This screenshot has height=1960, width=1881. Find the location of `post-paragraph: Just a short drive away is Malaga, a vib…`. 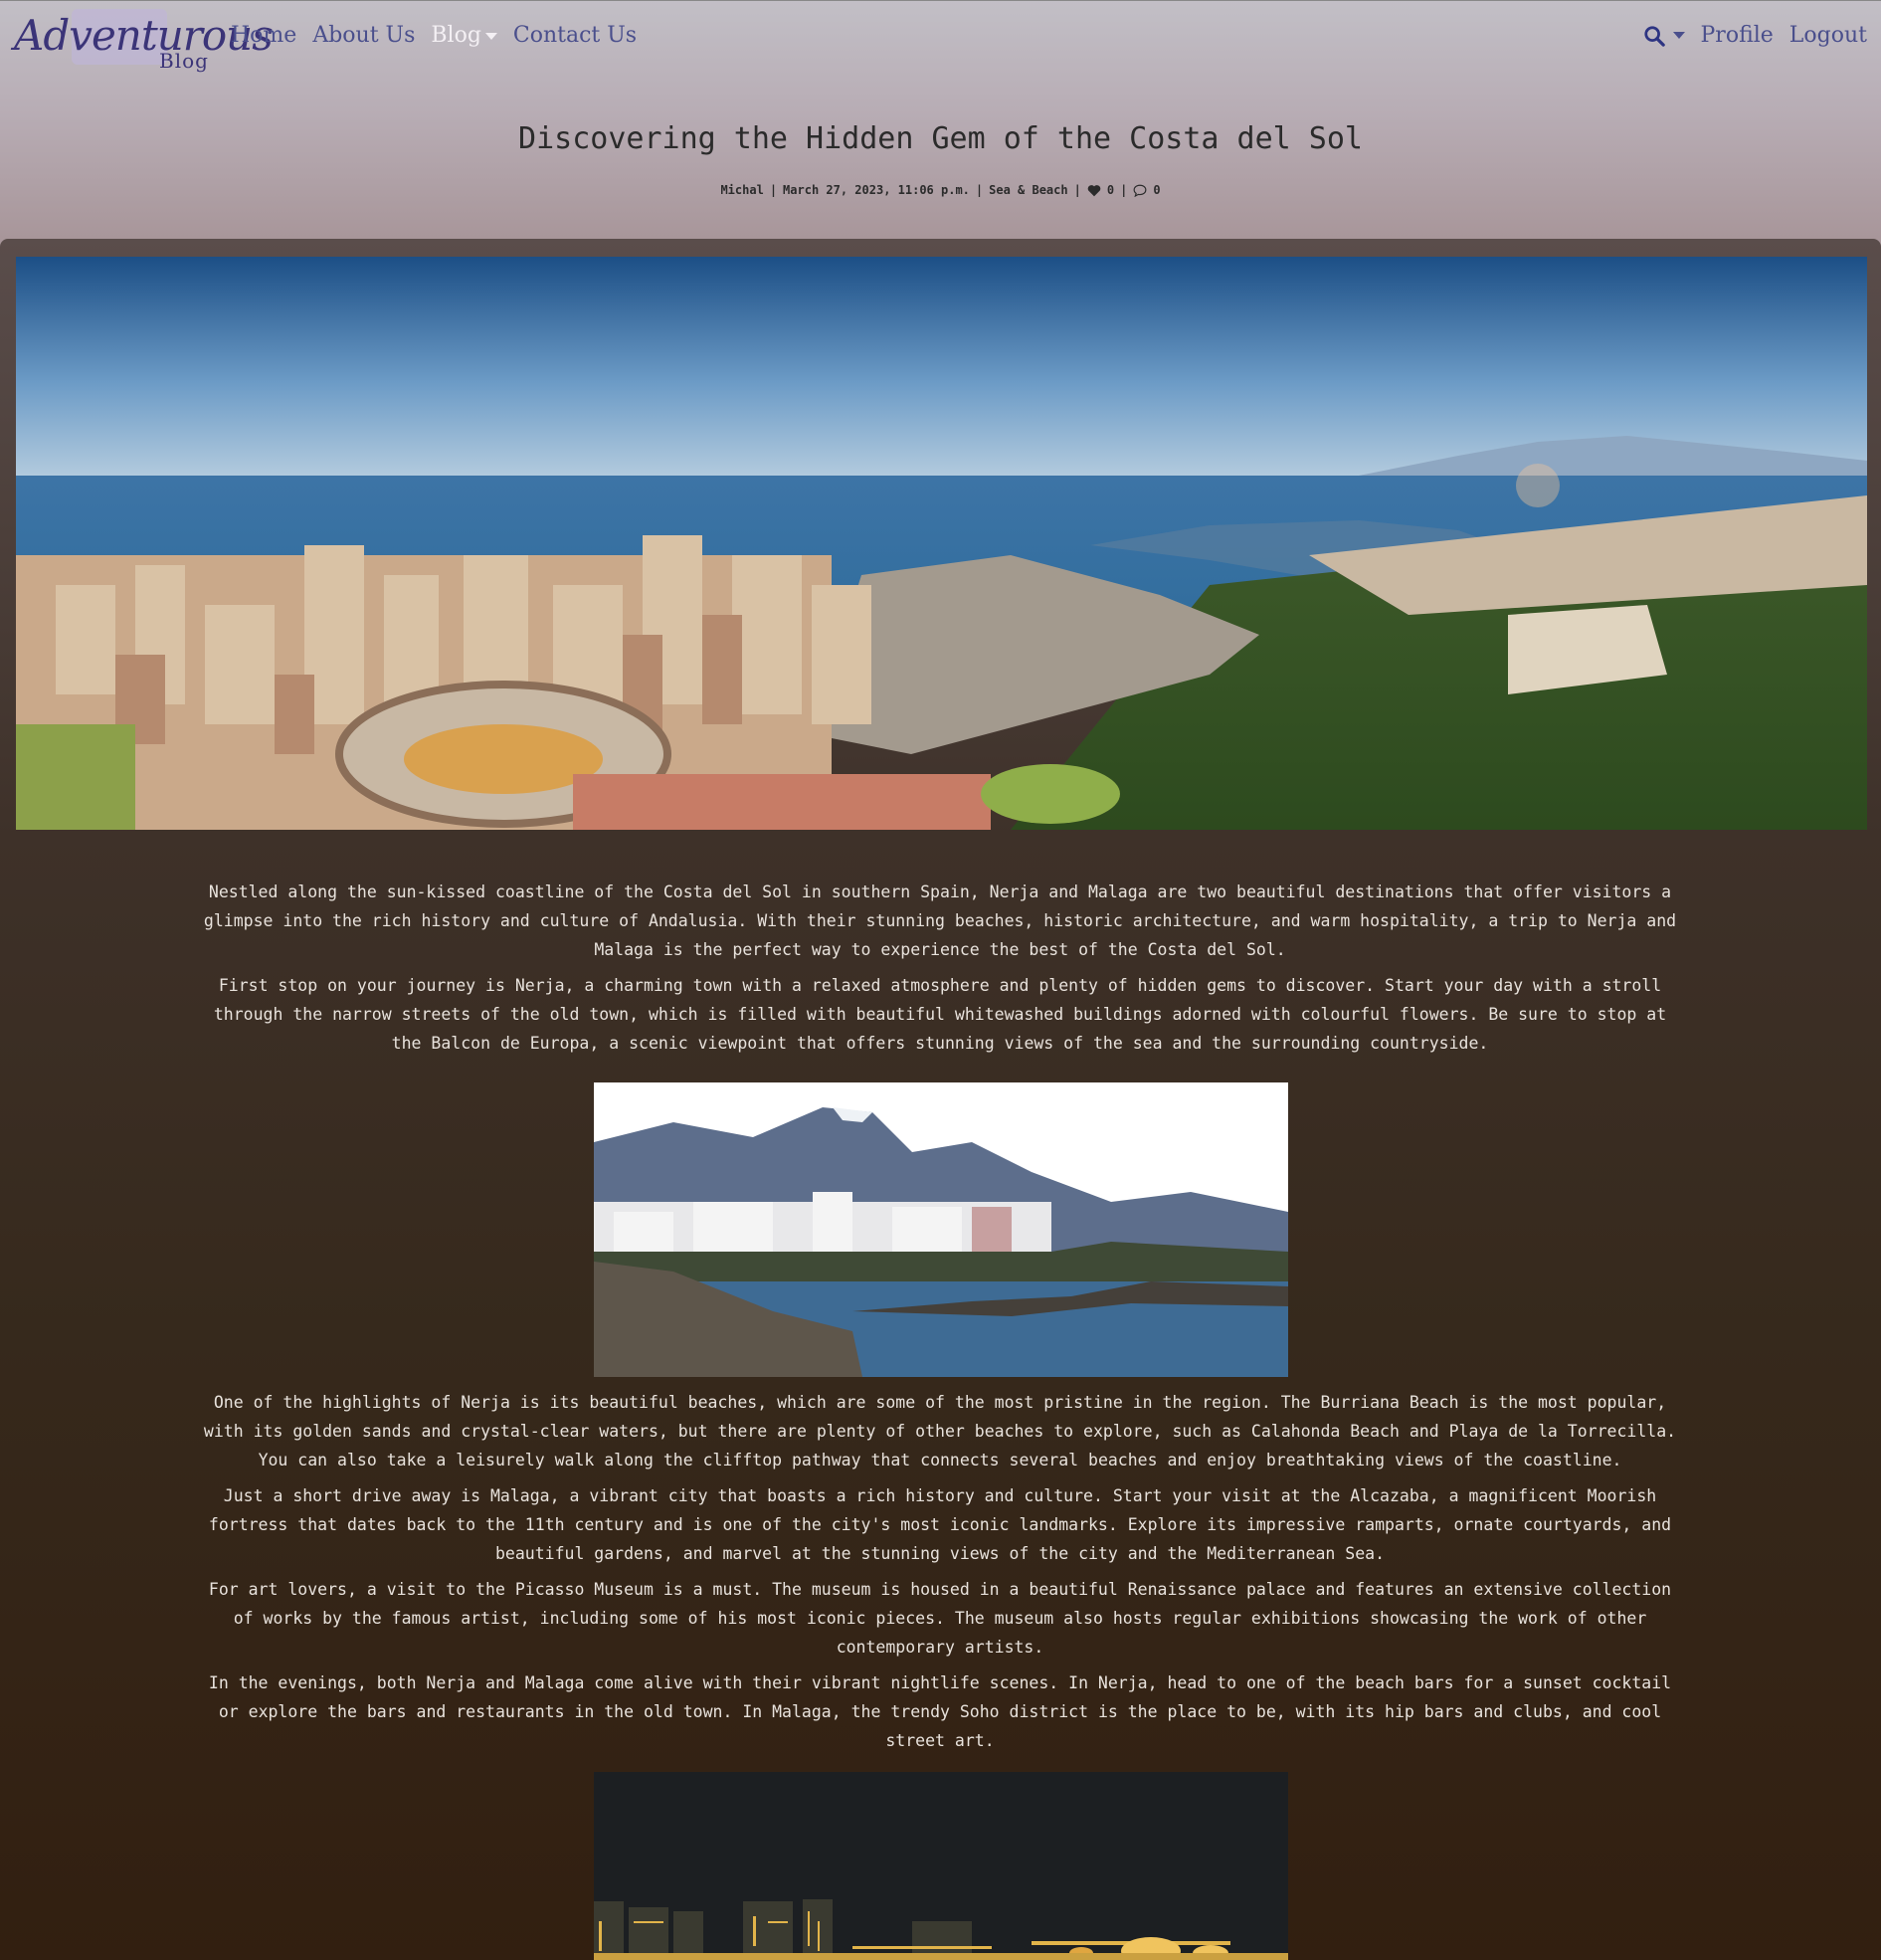

post-paragraph: Just a short drive away is Malaga, a vib… is located at coordinates (940, 1524).